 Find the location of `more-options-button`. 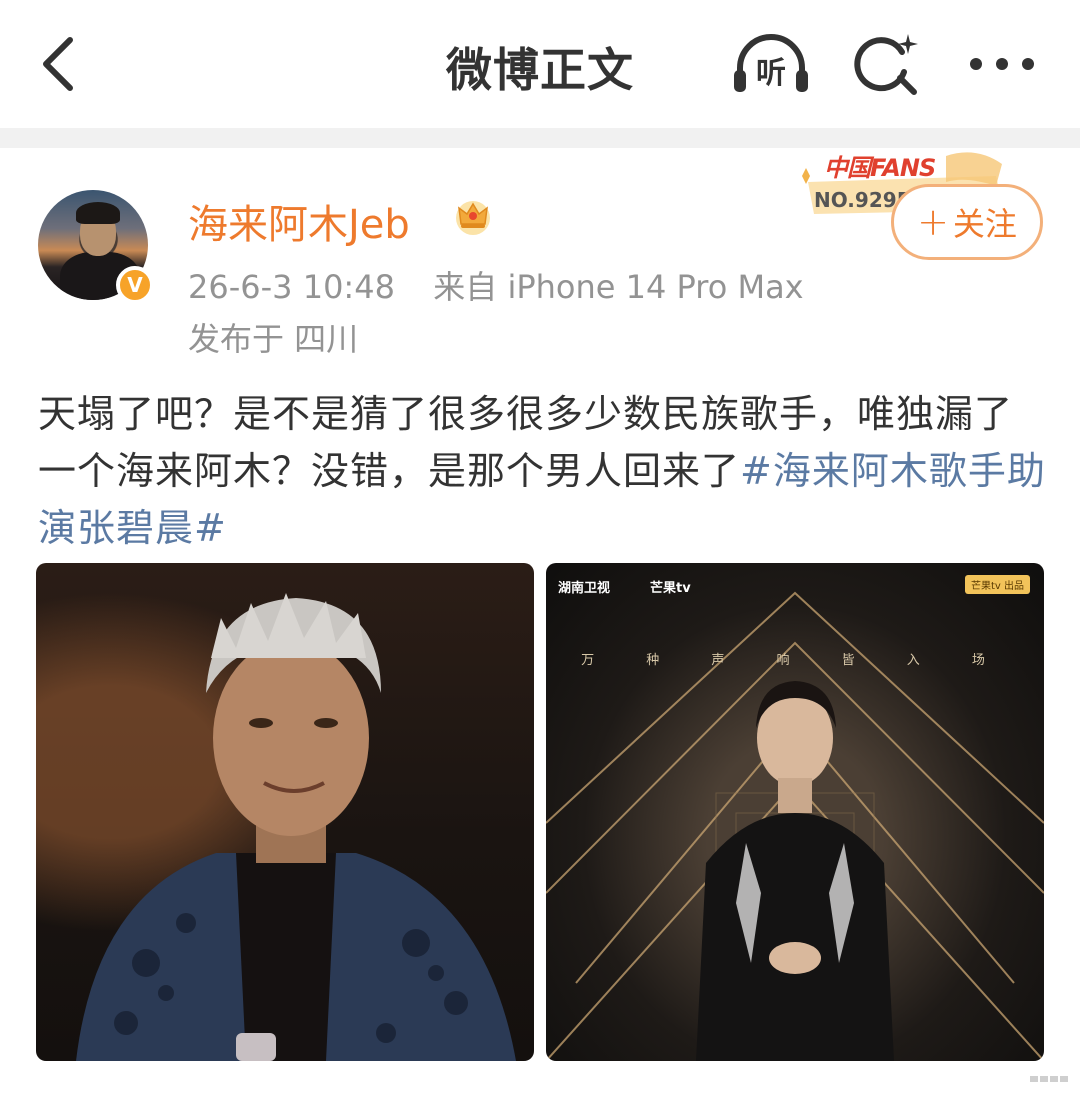

more-options-button is located at coordinates (1002, 64).